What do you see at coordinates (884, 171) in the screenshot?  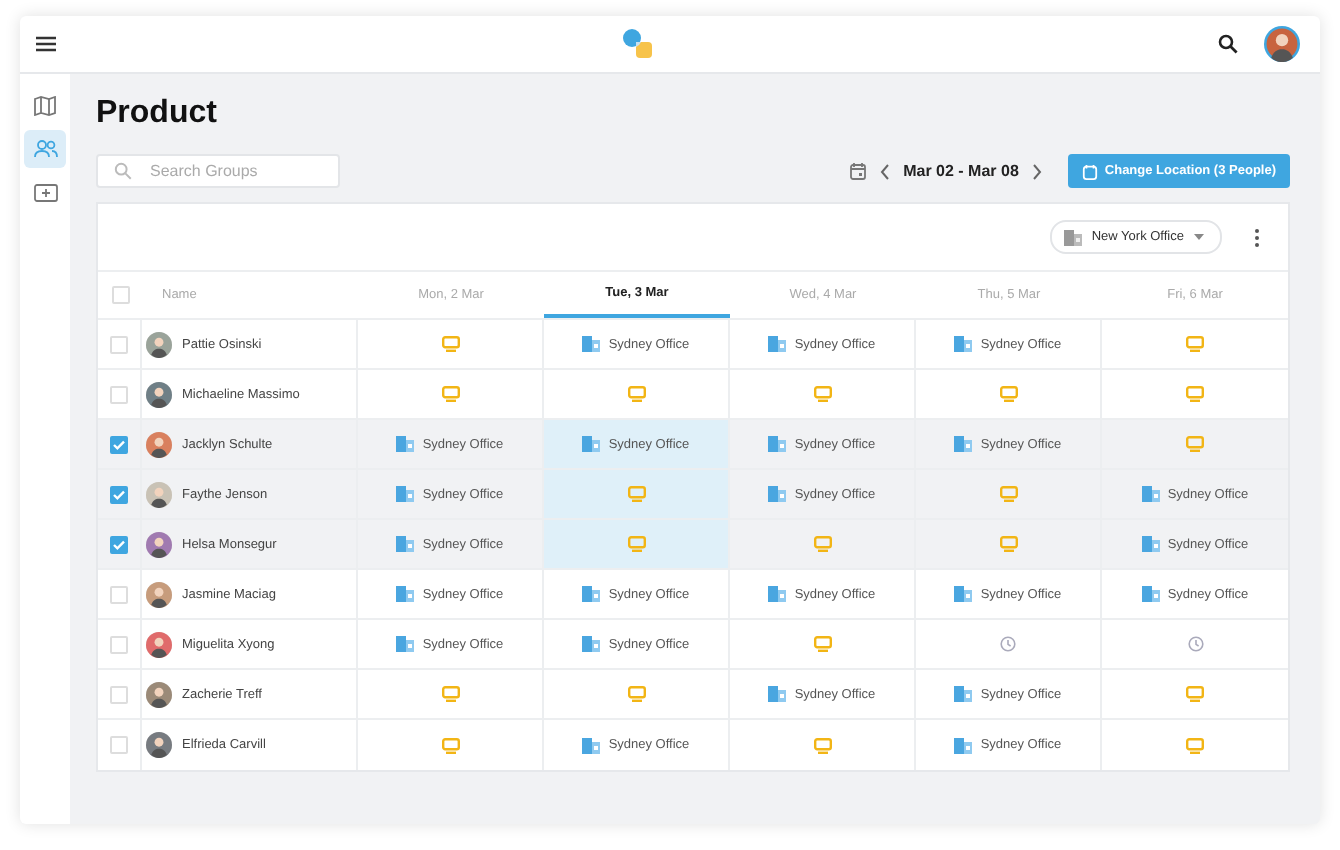 I see `chevron-left-icon` at bounding box center [884, 171].